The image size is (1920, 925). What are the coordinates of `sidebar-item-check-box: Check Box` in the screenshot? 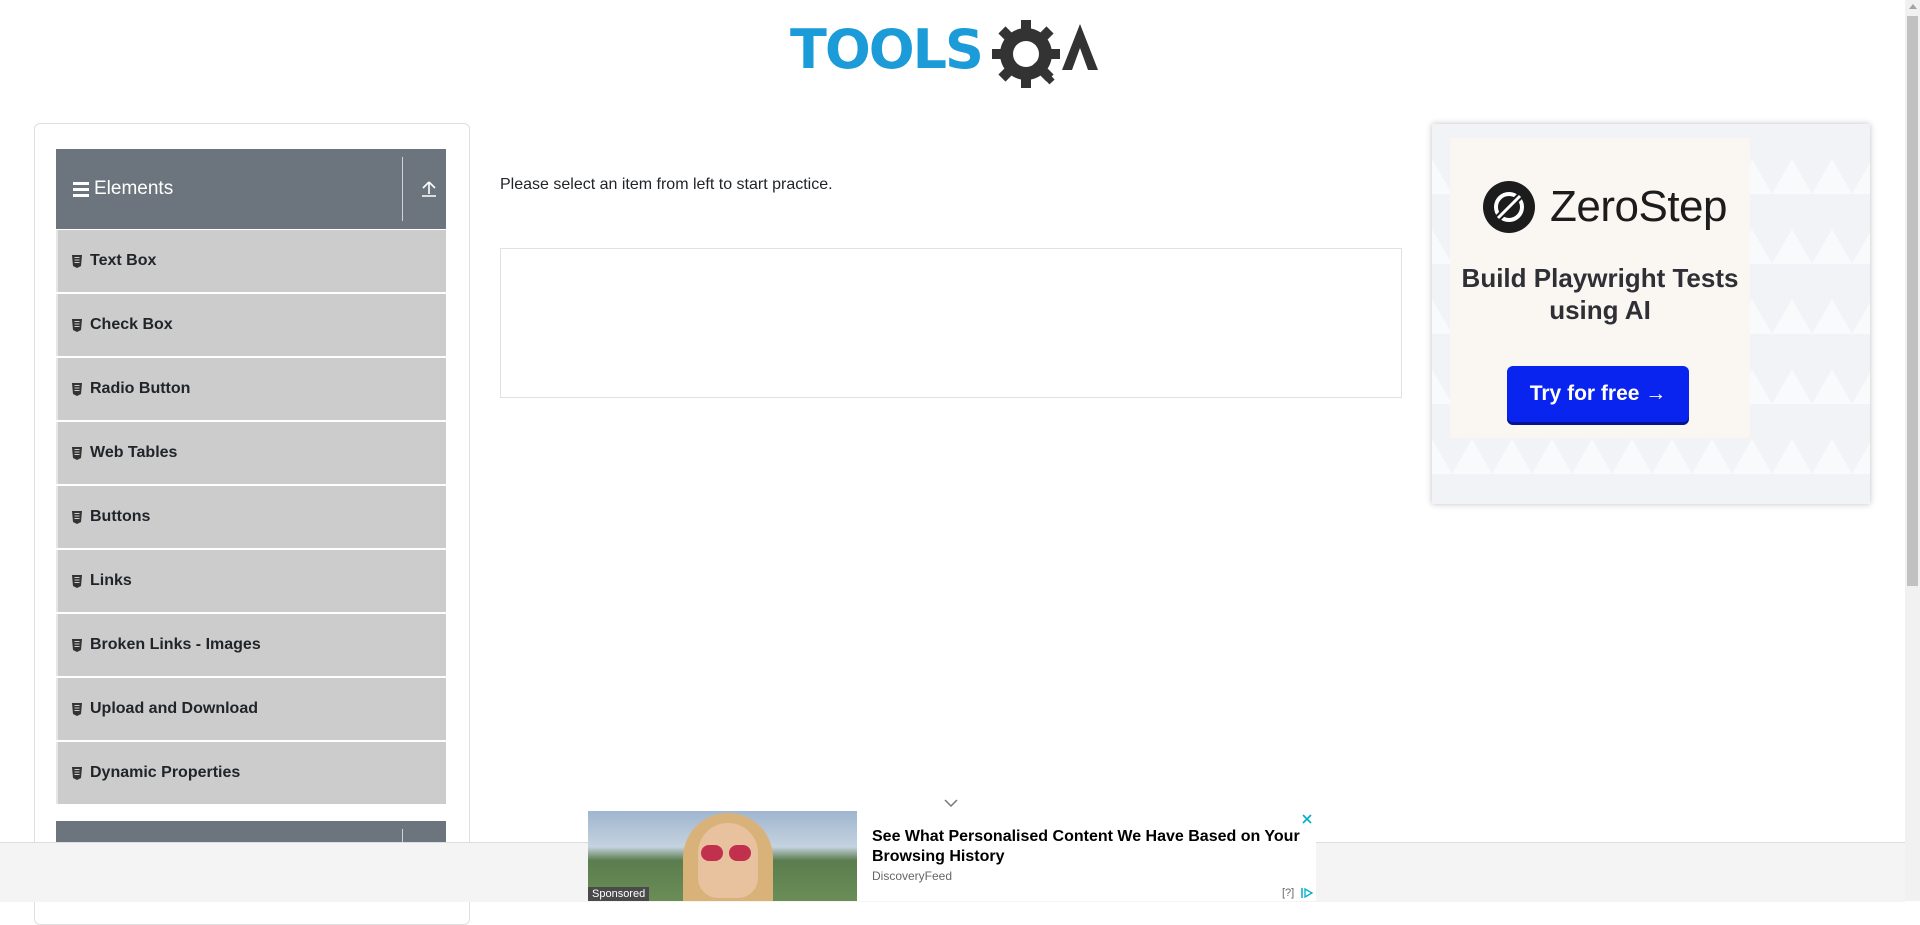 It's located at (251, 325).